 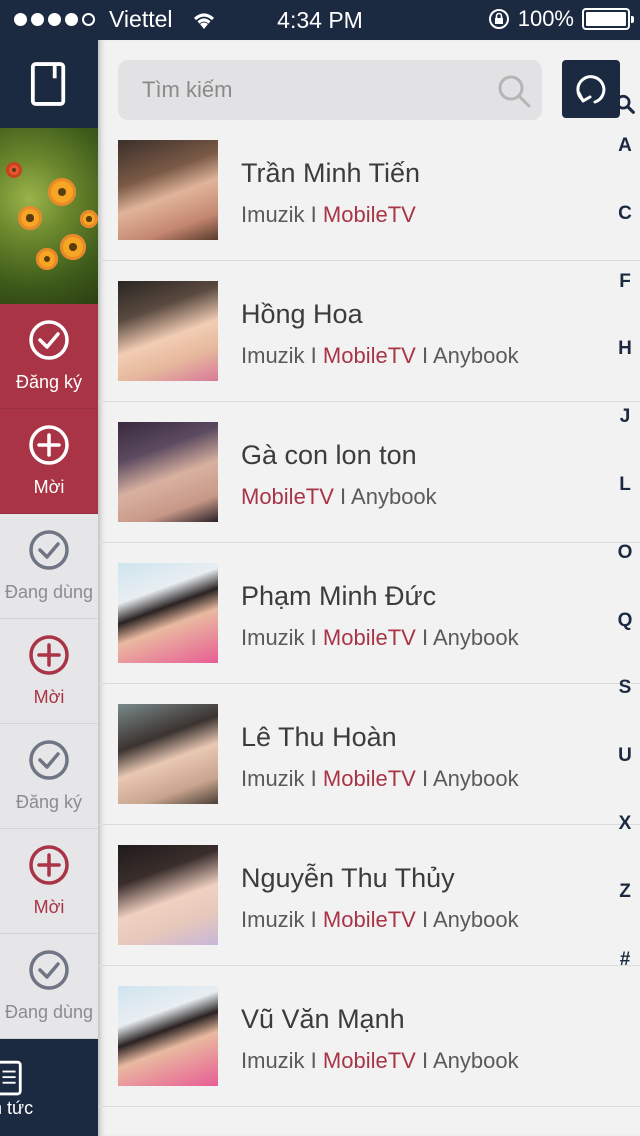 I want to click on index-letter: A, so click(x=625, y=169).